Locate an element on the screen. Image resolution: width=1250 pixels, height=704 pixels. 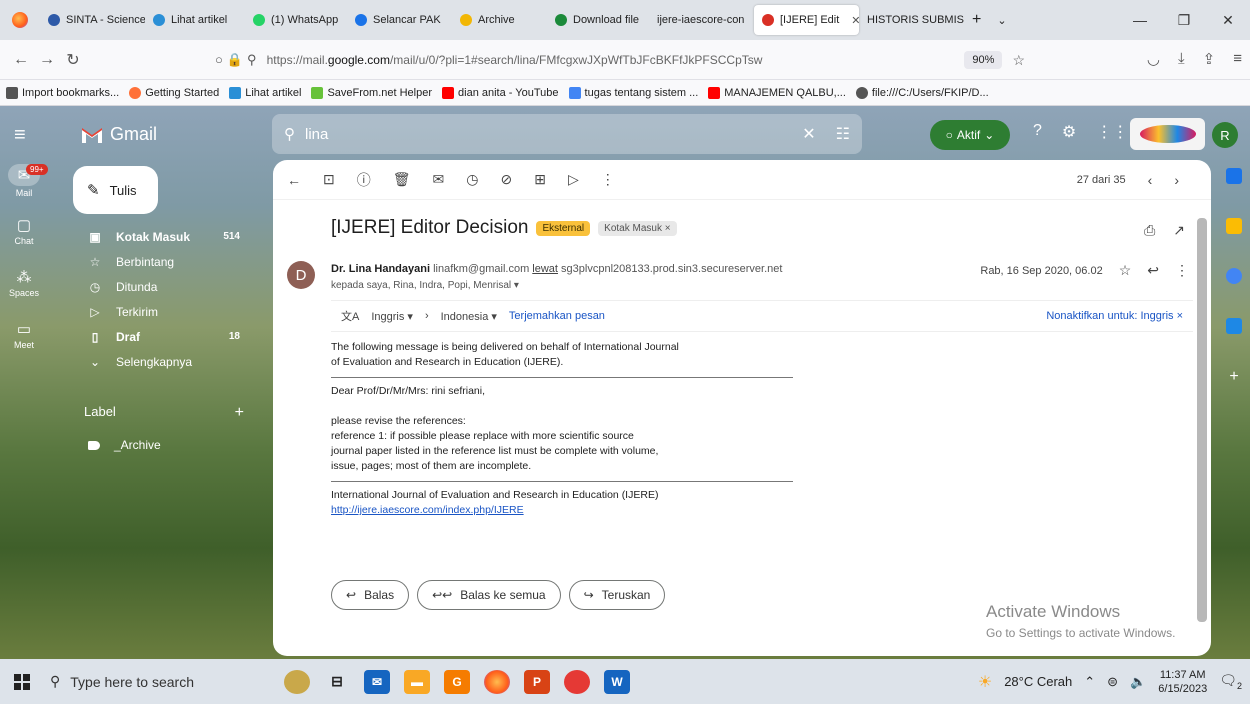
browser-tab: Archive is located at coordinates (499, 20).